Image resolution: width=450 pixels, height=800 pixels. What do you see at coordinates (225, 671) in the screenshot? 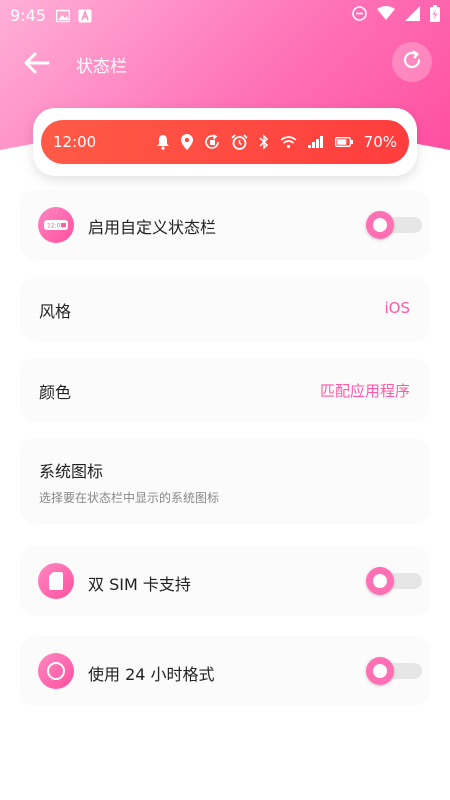
I see `hour24-row: 使用 24 小时格式` at bounding box center [225, 671].